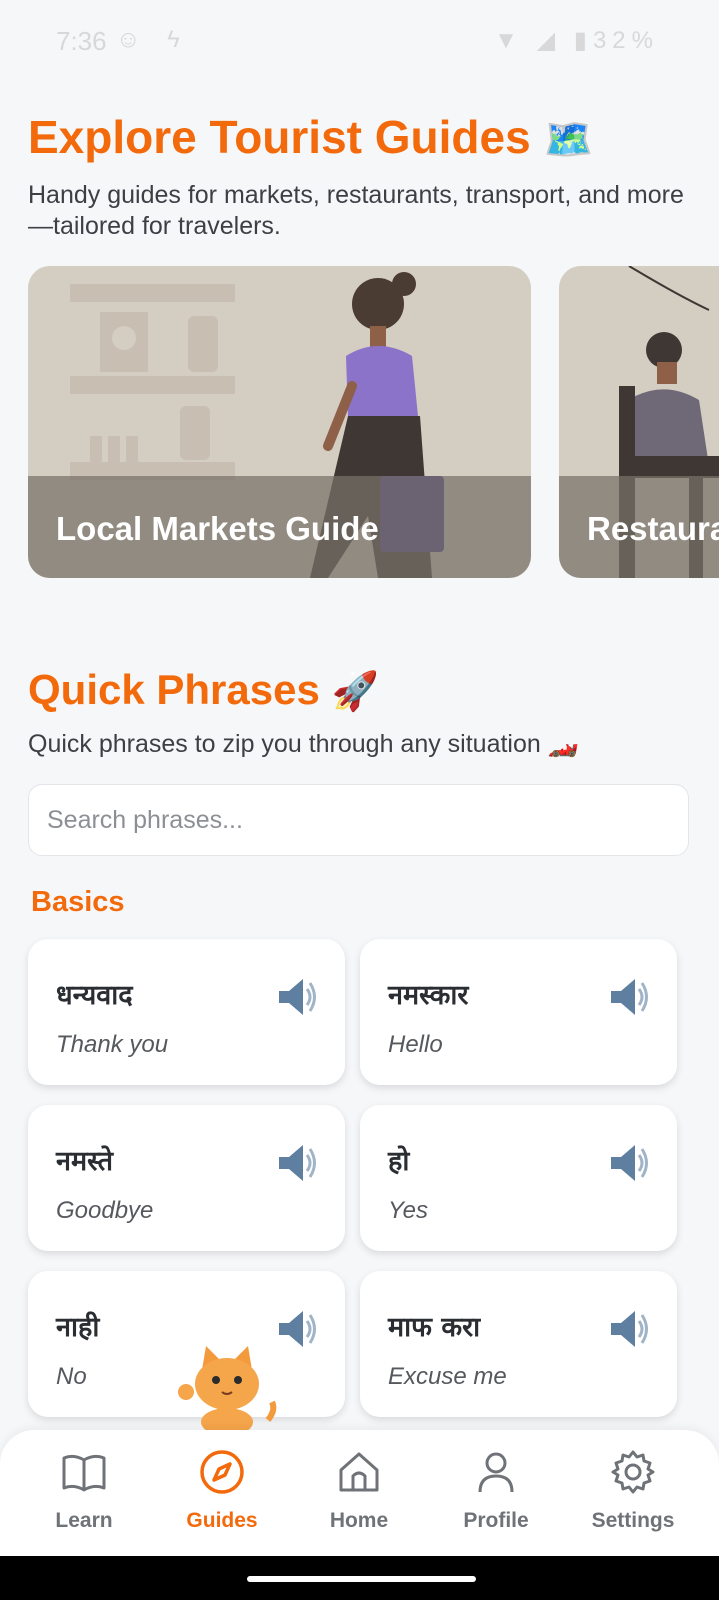 This screenshot has height=1600, width=719. What do you see at coordinates (496, 1520) in the screenshot?
I see `nav-label: Profile` at bounding box center [496, 1520].